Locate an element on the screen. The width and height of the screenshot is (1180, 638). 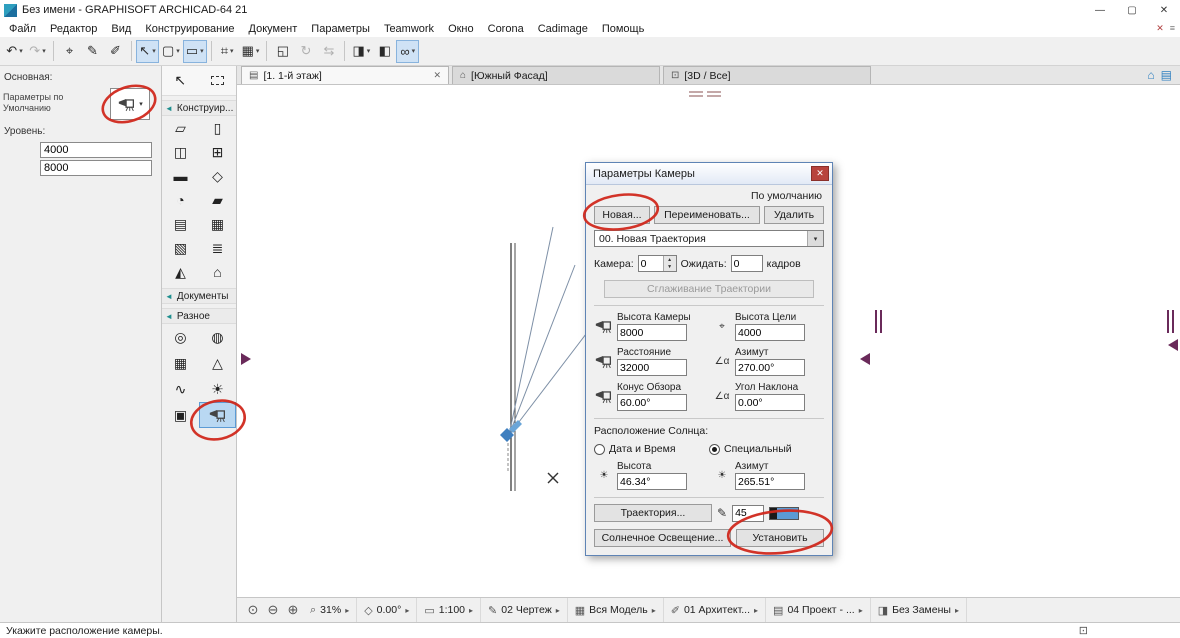
azimuth-field is located at coordinates (770, 367).